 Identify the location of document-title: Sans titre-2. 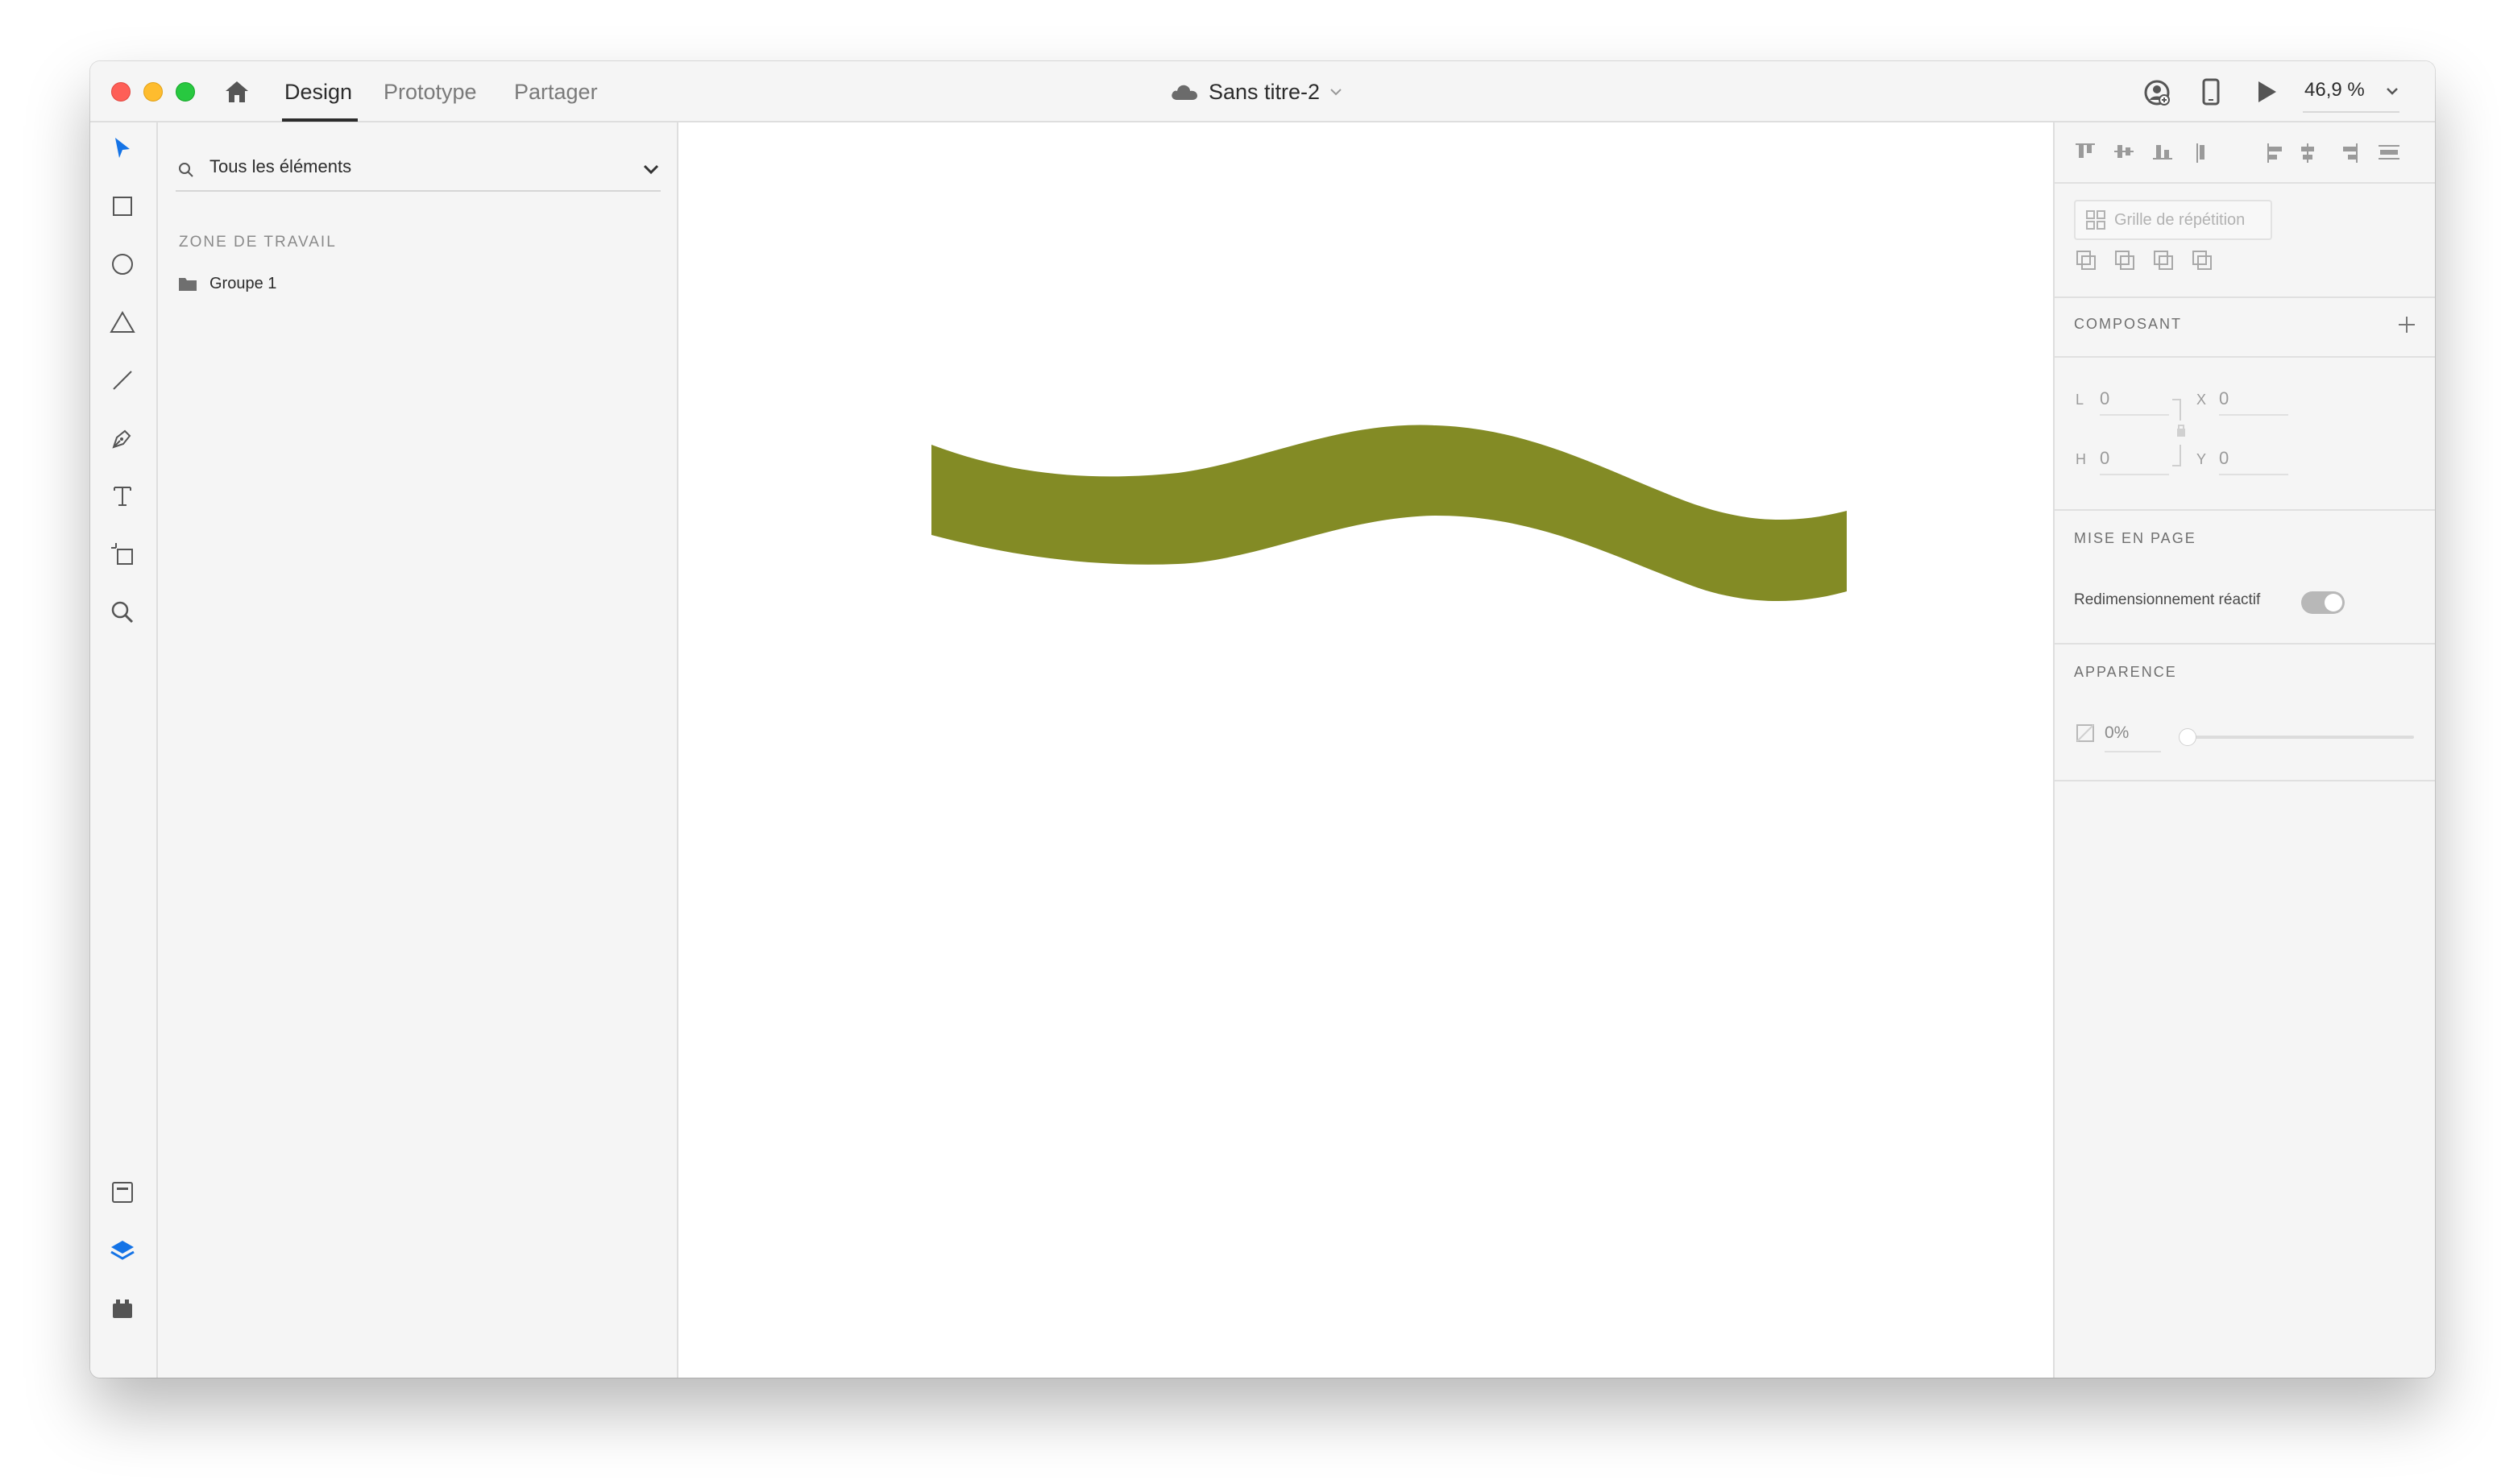
(1256, 92).